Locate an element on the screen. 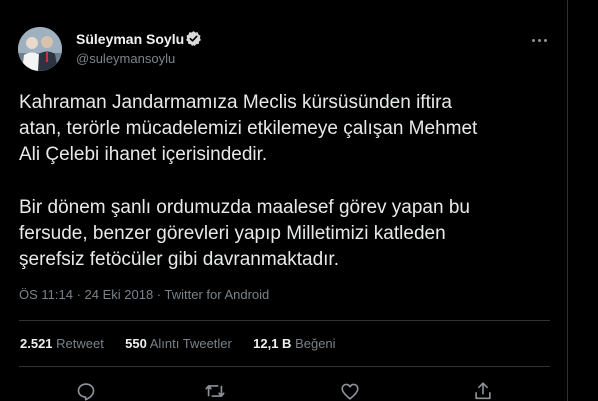  quote-count: 550 Alıntı Tweetler is located at coordinates (178, 343).